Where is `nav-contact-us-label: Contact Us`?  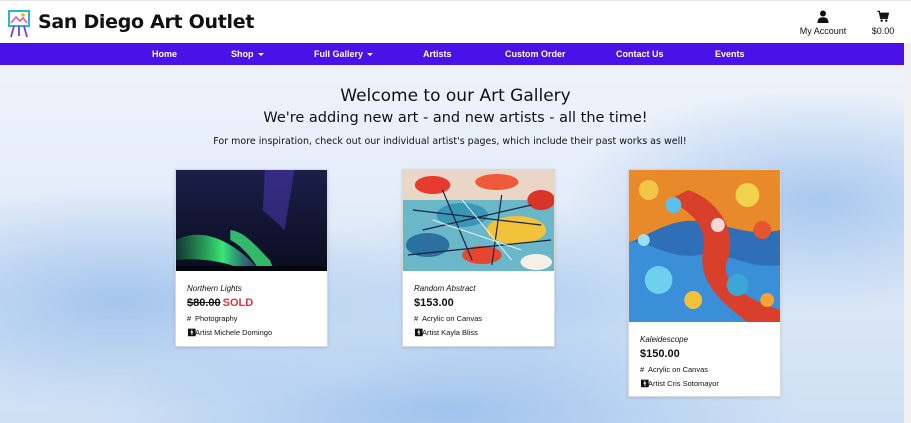 nav-contact-us-label: Contact Us is located at coordinates (640, 54).